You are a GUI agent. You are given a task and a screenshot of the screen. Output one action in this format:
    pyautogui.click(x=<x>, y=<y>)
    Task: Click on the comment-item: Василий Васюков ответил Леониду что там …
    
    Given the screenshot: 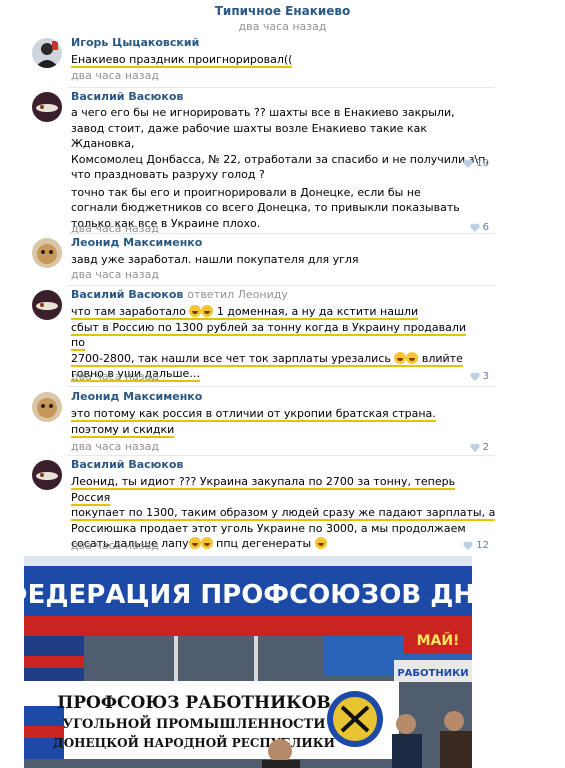 What is the action you would take?
    pyautogui.click(x=282, y=336)
    